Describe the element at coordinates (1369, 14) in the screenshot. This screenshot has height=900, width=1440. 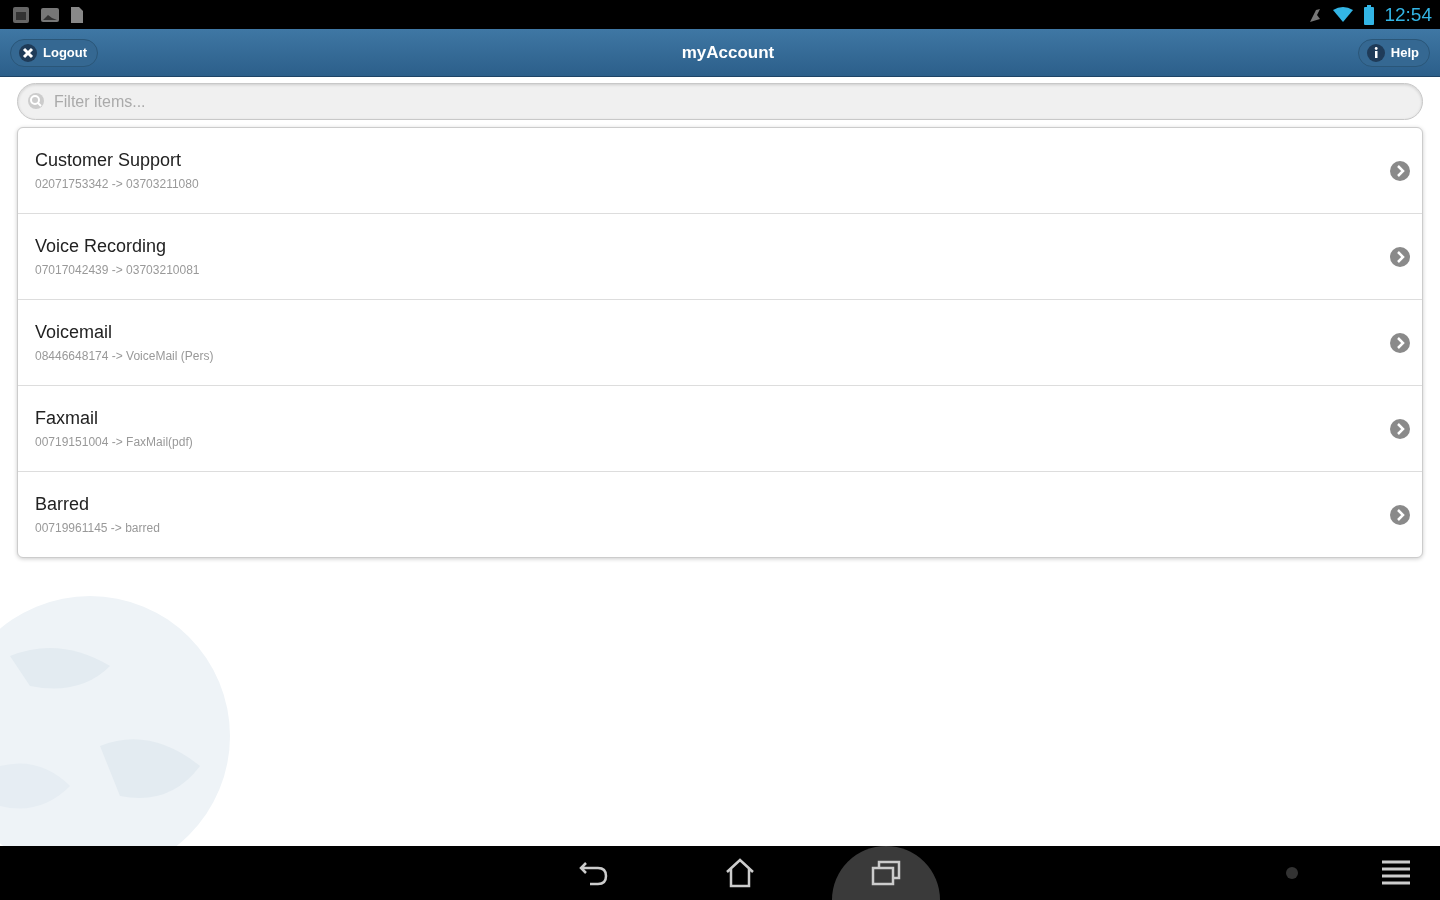
I see `battery-icon` at that location.